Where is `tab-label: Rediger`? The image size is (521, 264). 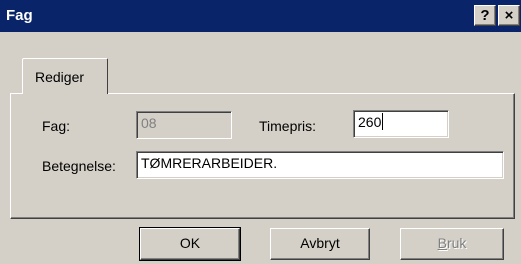
tab-label: Rediger is located at coordinates (60, 77).